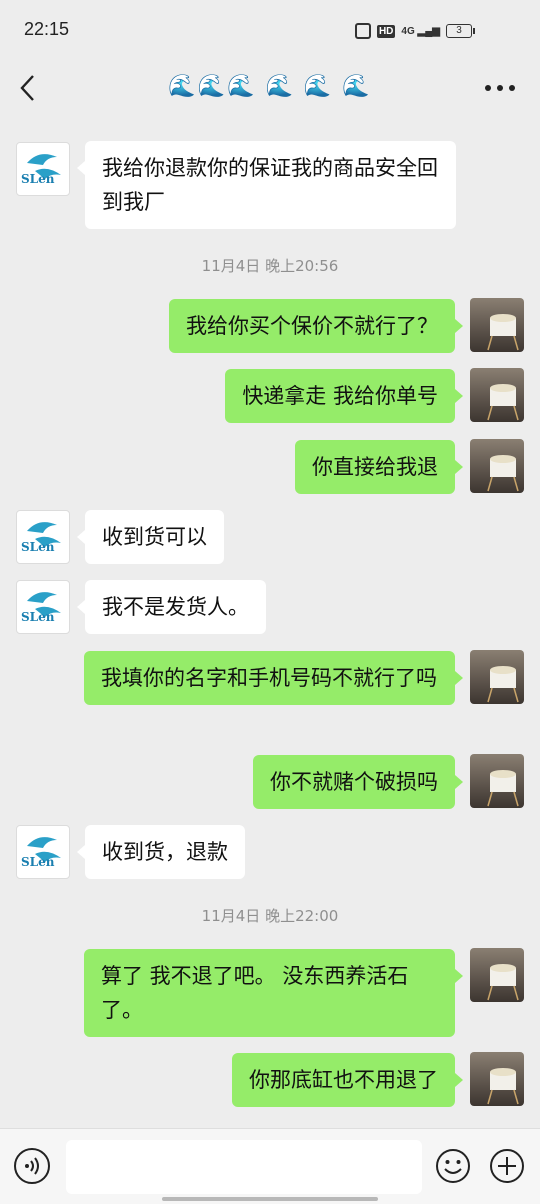 The width and height of the screenshot is (540, 1204). I want to click on voice-icon, so click(32, 1166).